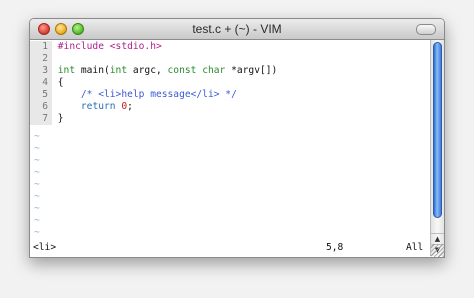 This screenshot has height=298, width=474. I want to click on vertical-scrollbar: ▲ ▼, so click(437, 148).